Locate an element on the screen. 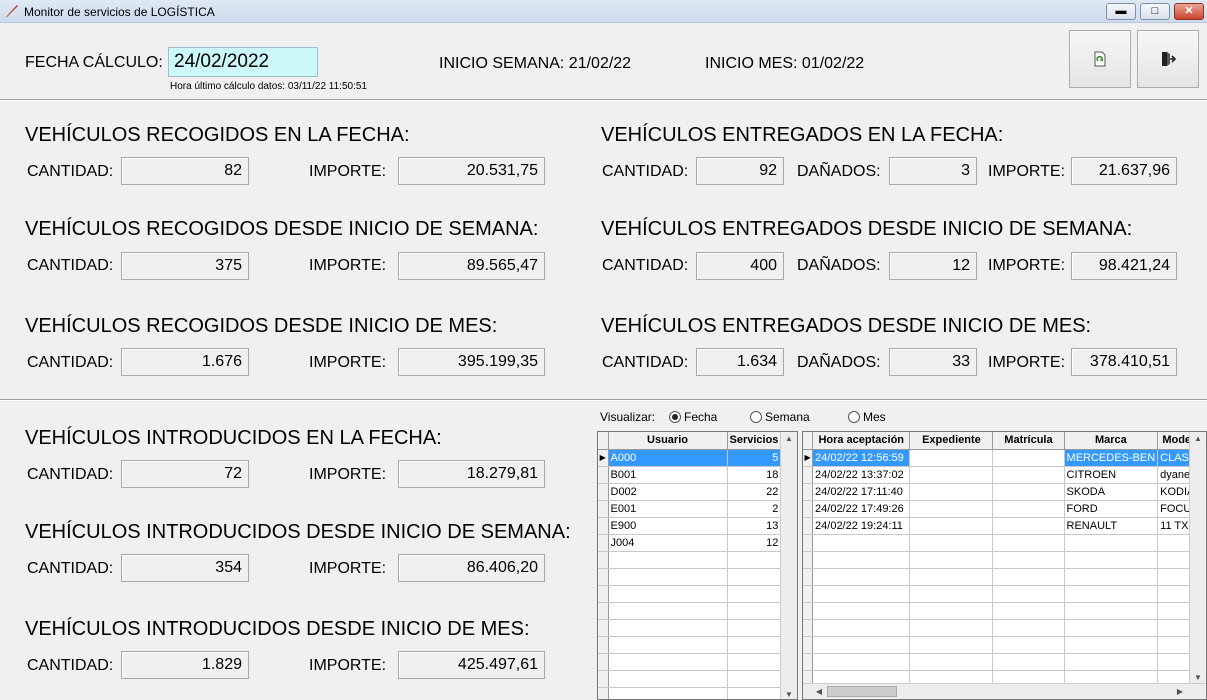  table-row: D002 22 is located at coordinates (690, 492).